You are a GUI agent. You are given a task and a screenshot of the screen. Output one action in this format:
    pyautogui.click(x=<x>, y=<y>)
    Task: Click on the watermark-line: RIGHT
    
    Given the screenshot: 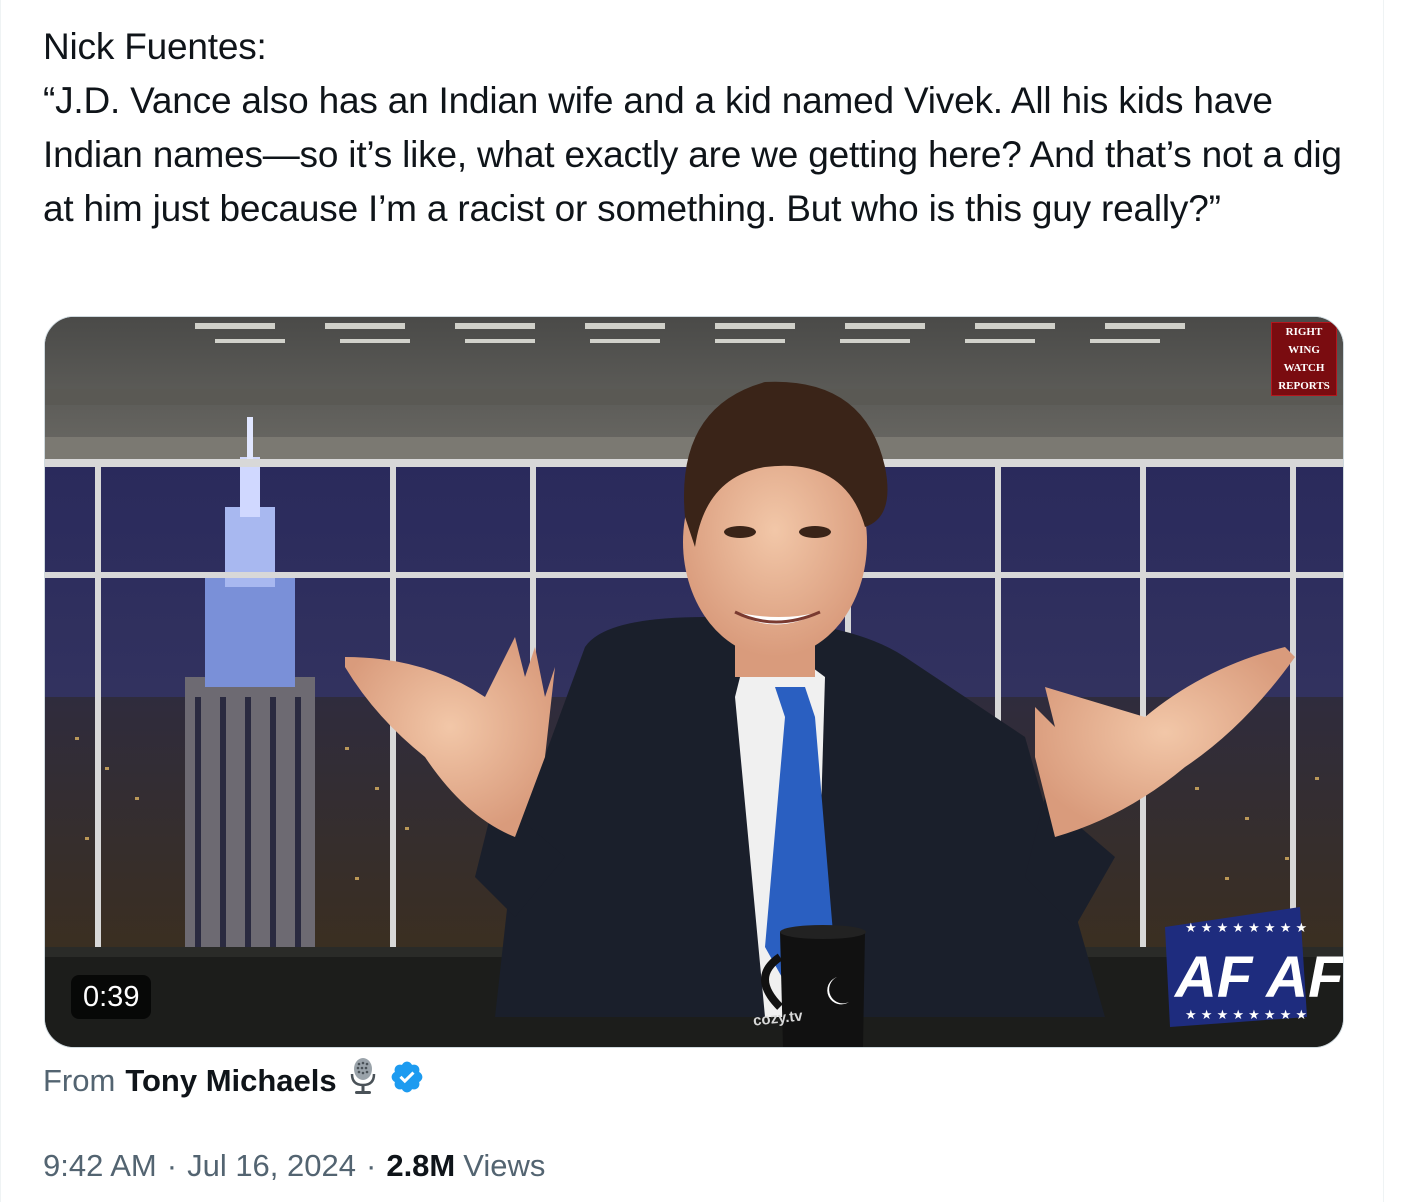 What is the action you would take?
    pyautogui.click(x=1304, y=332)
    